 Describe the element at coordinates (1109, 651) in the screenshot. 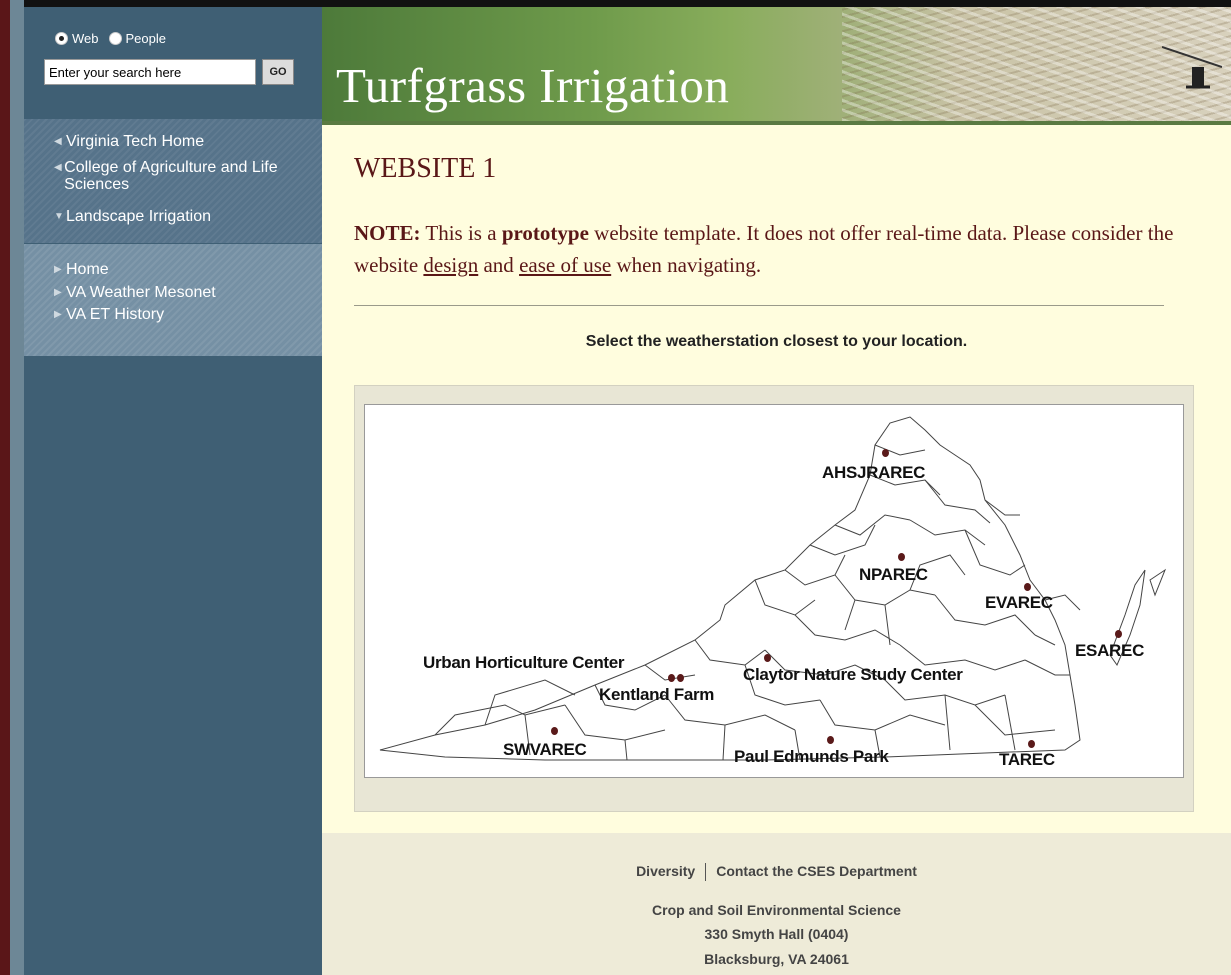

I see `station-label-esarec: ESAREC` at that location.